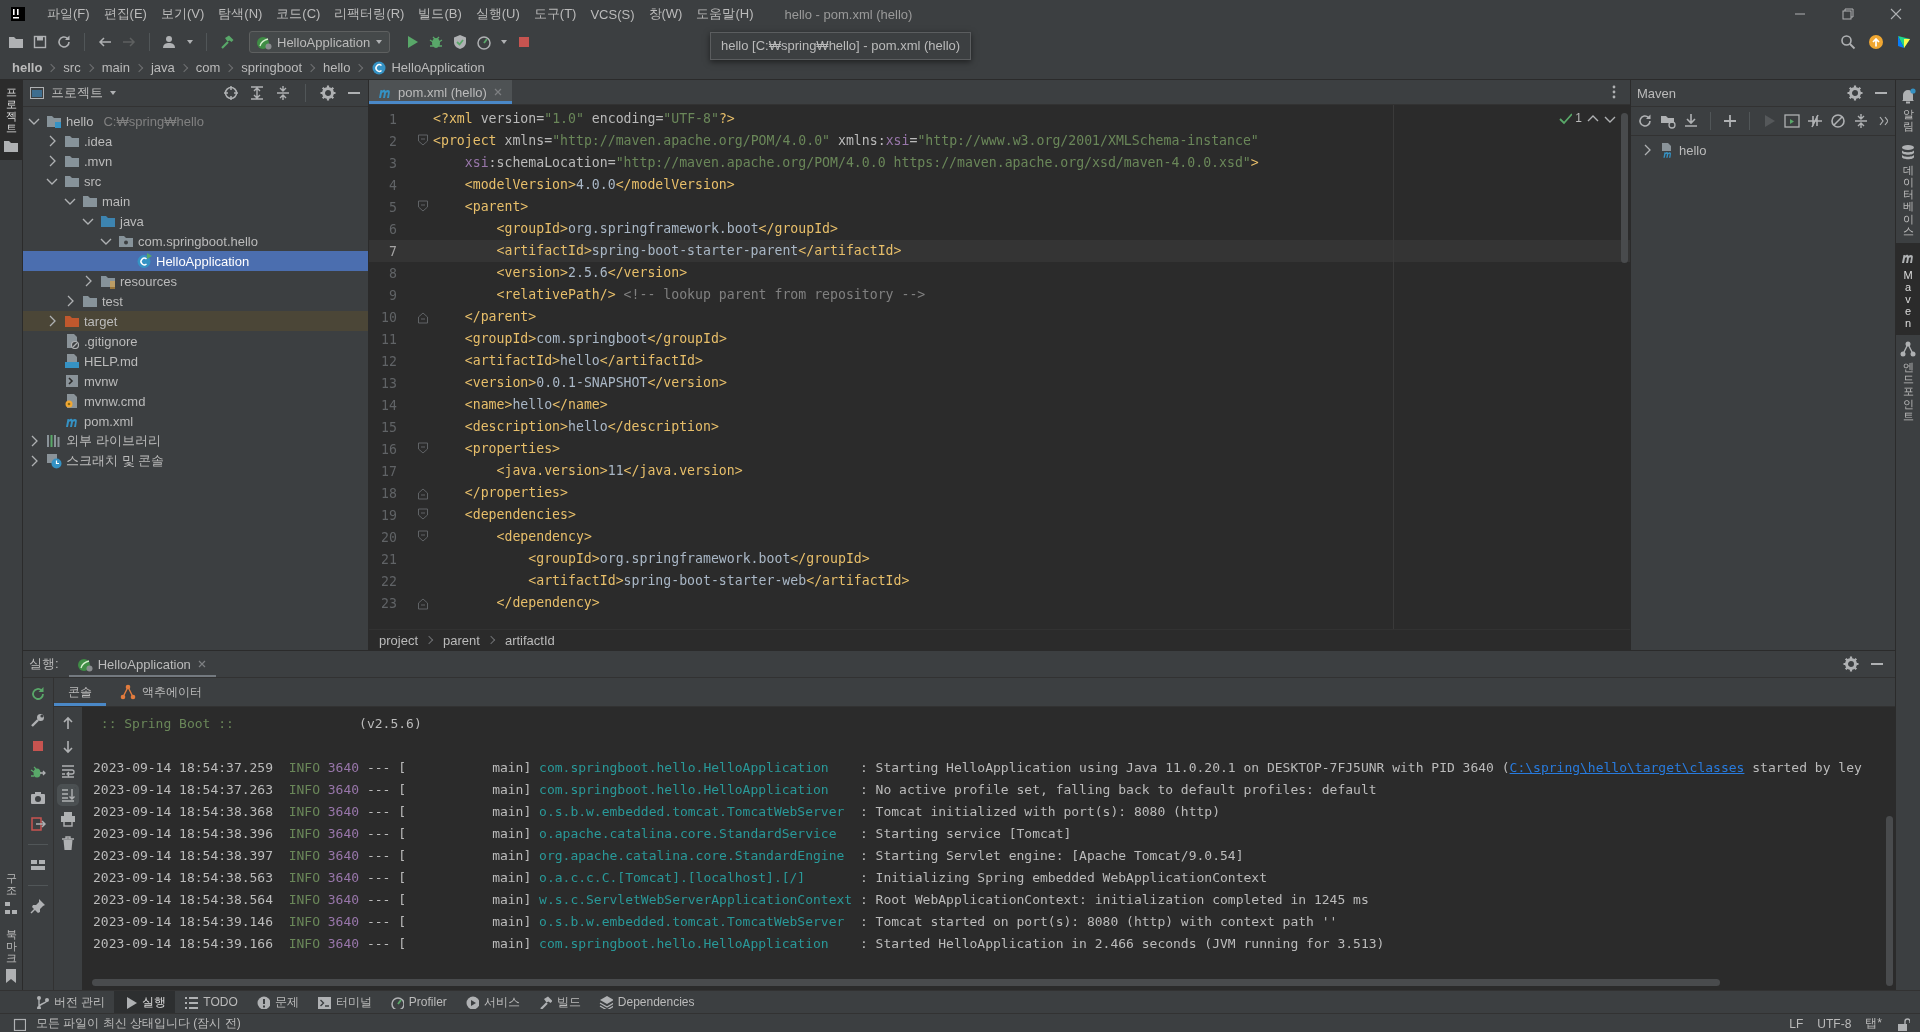  Describe the element at coordinates (68, 795) in the screenshot. I see `scroll-to-end-icon` at that location.